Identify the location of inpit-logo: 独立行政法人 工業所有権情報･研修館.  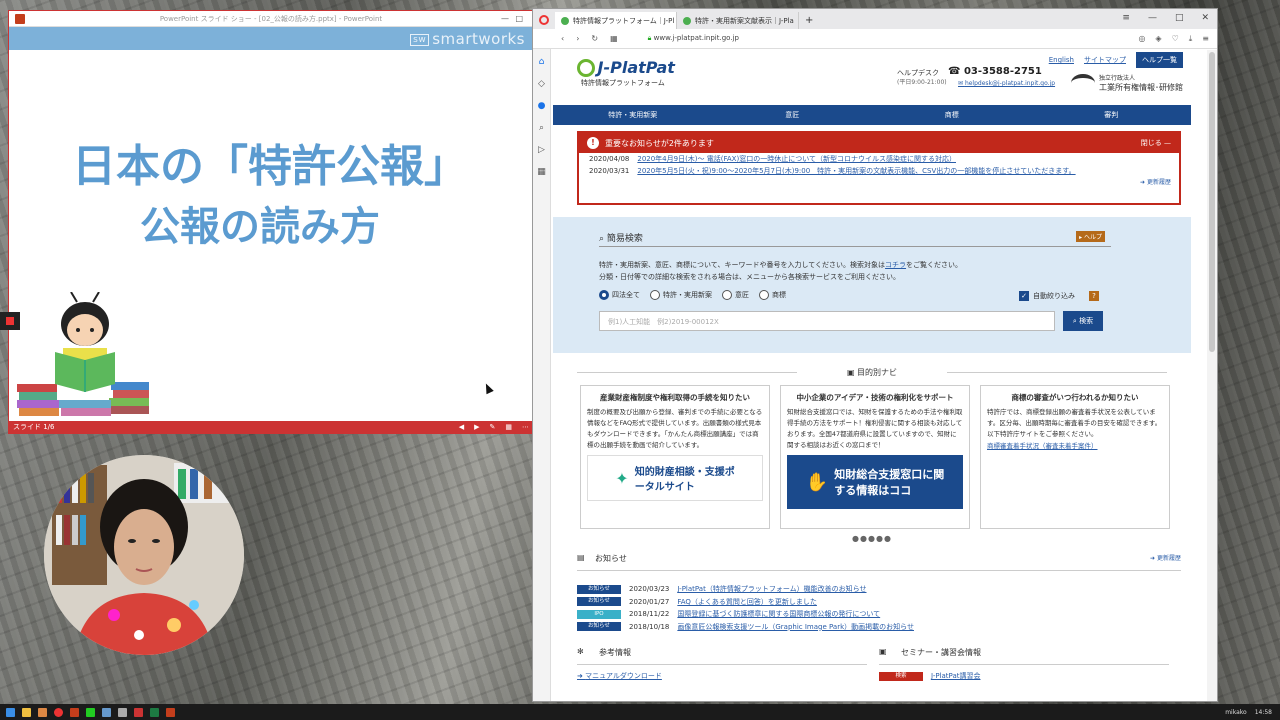
(1127, 83).